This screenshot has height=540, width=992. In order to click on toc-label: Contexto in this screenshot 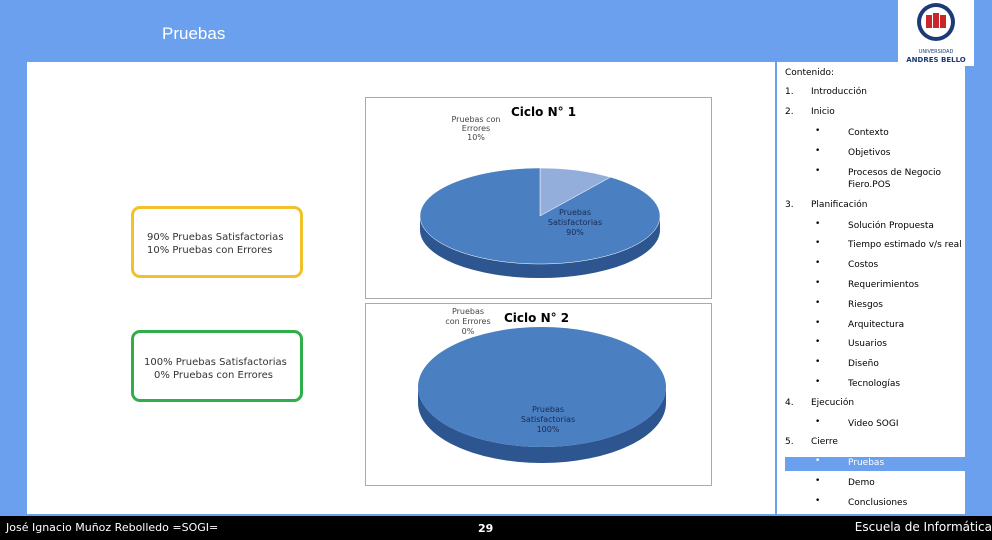, I will do `click(868, 133)`.